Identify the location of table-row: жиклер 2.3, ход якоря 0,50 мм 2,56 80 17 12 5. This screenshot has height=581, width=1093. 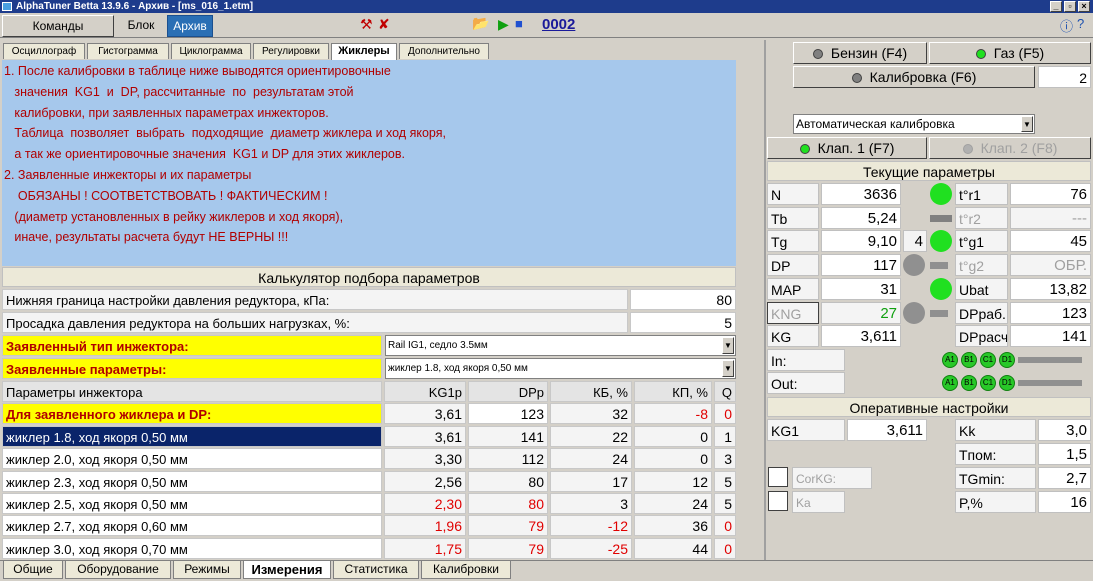
(369, 481).